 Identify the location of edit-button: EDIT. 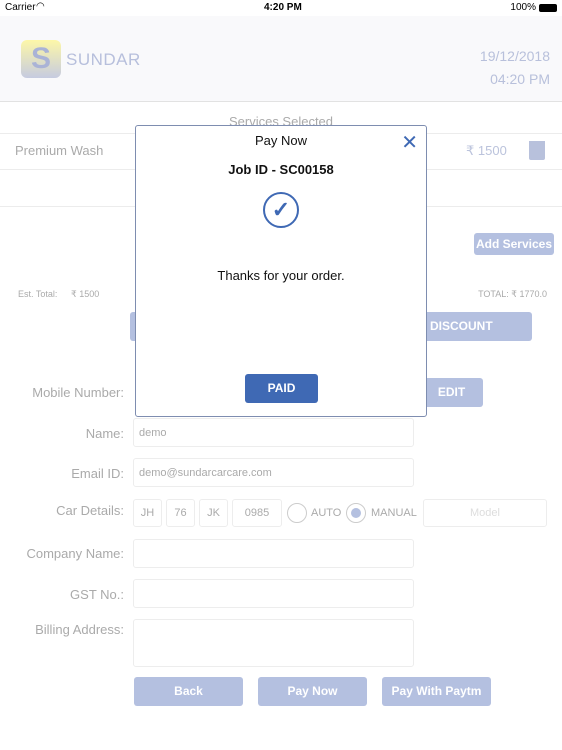
(451, 392).